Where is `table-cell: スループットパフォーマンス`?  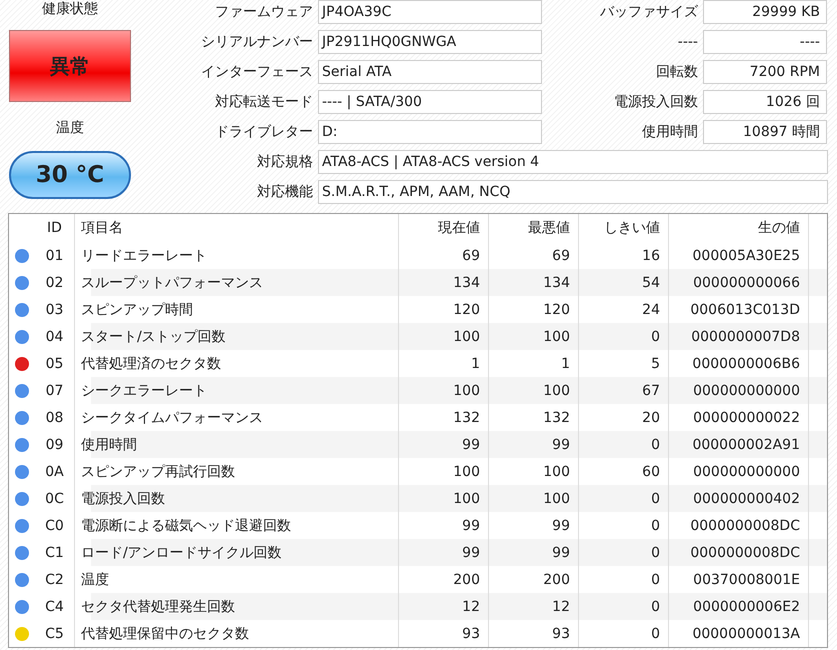 table-cell: スループットパフォーマンス is located at coordinates (237, 282).